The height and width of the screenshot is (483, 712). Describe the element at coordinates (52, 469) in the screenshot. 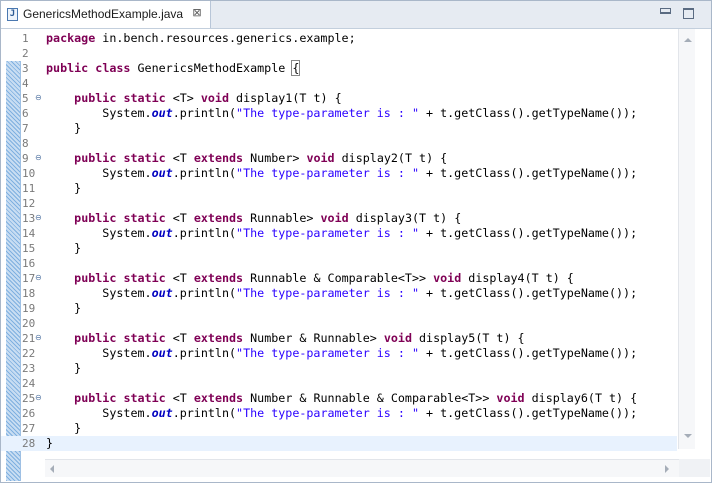

I see `scroll-left-icon` at that location.